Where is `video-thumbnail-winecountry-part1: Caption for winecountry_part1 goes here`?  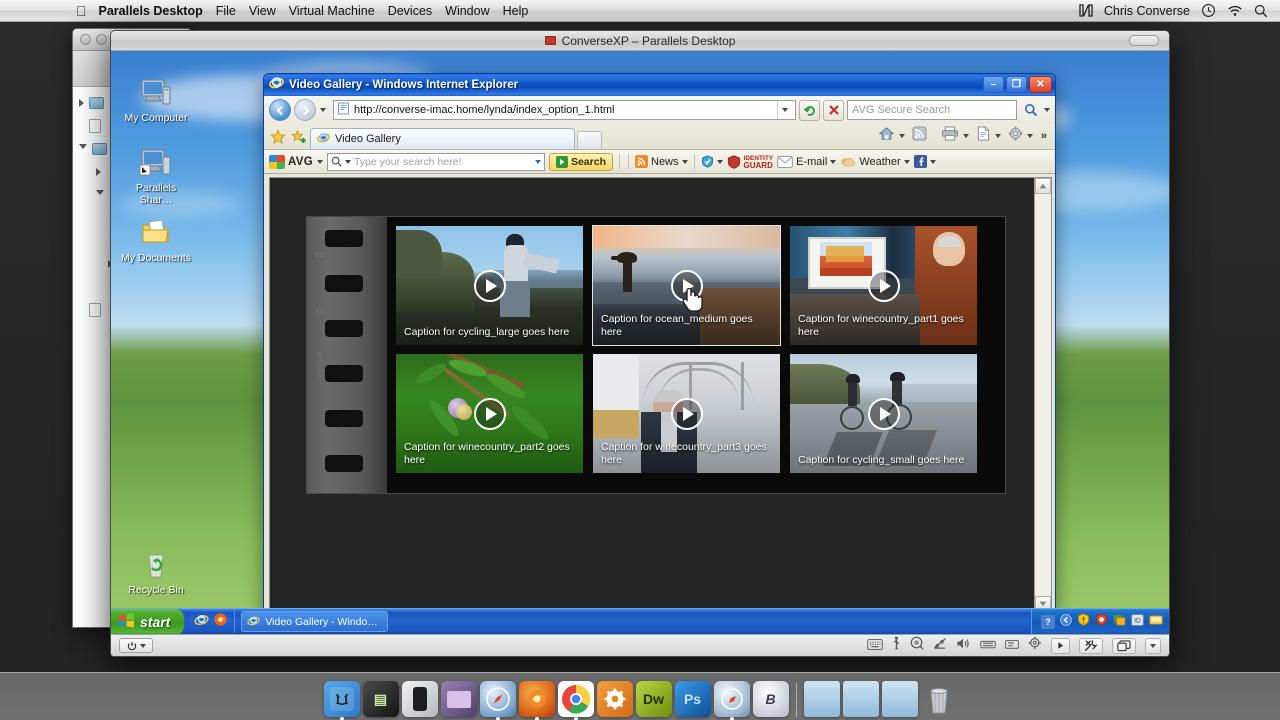
video-thumbnail-winecountry-part1: Caption for winecountry_part1 goes here is located at coordinates (883, 285).